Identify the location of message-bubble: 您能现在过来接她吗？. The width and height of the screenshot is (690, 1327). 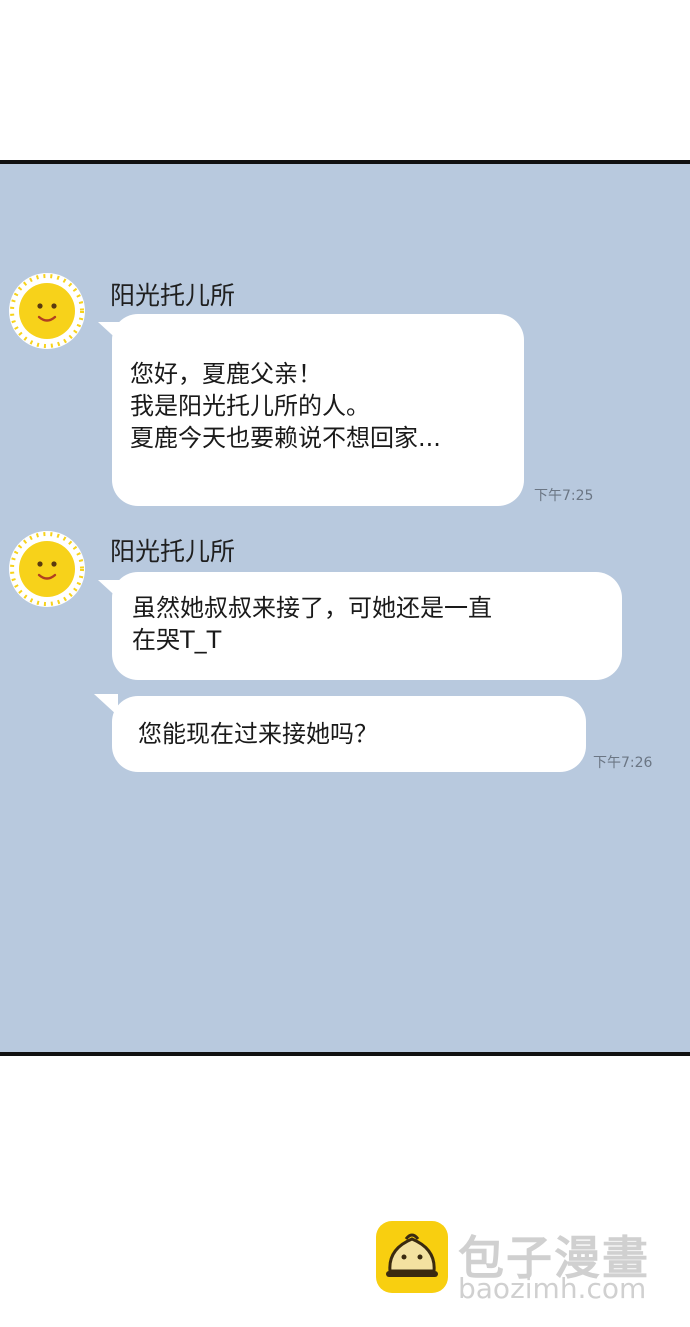
(340, 733).